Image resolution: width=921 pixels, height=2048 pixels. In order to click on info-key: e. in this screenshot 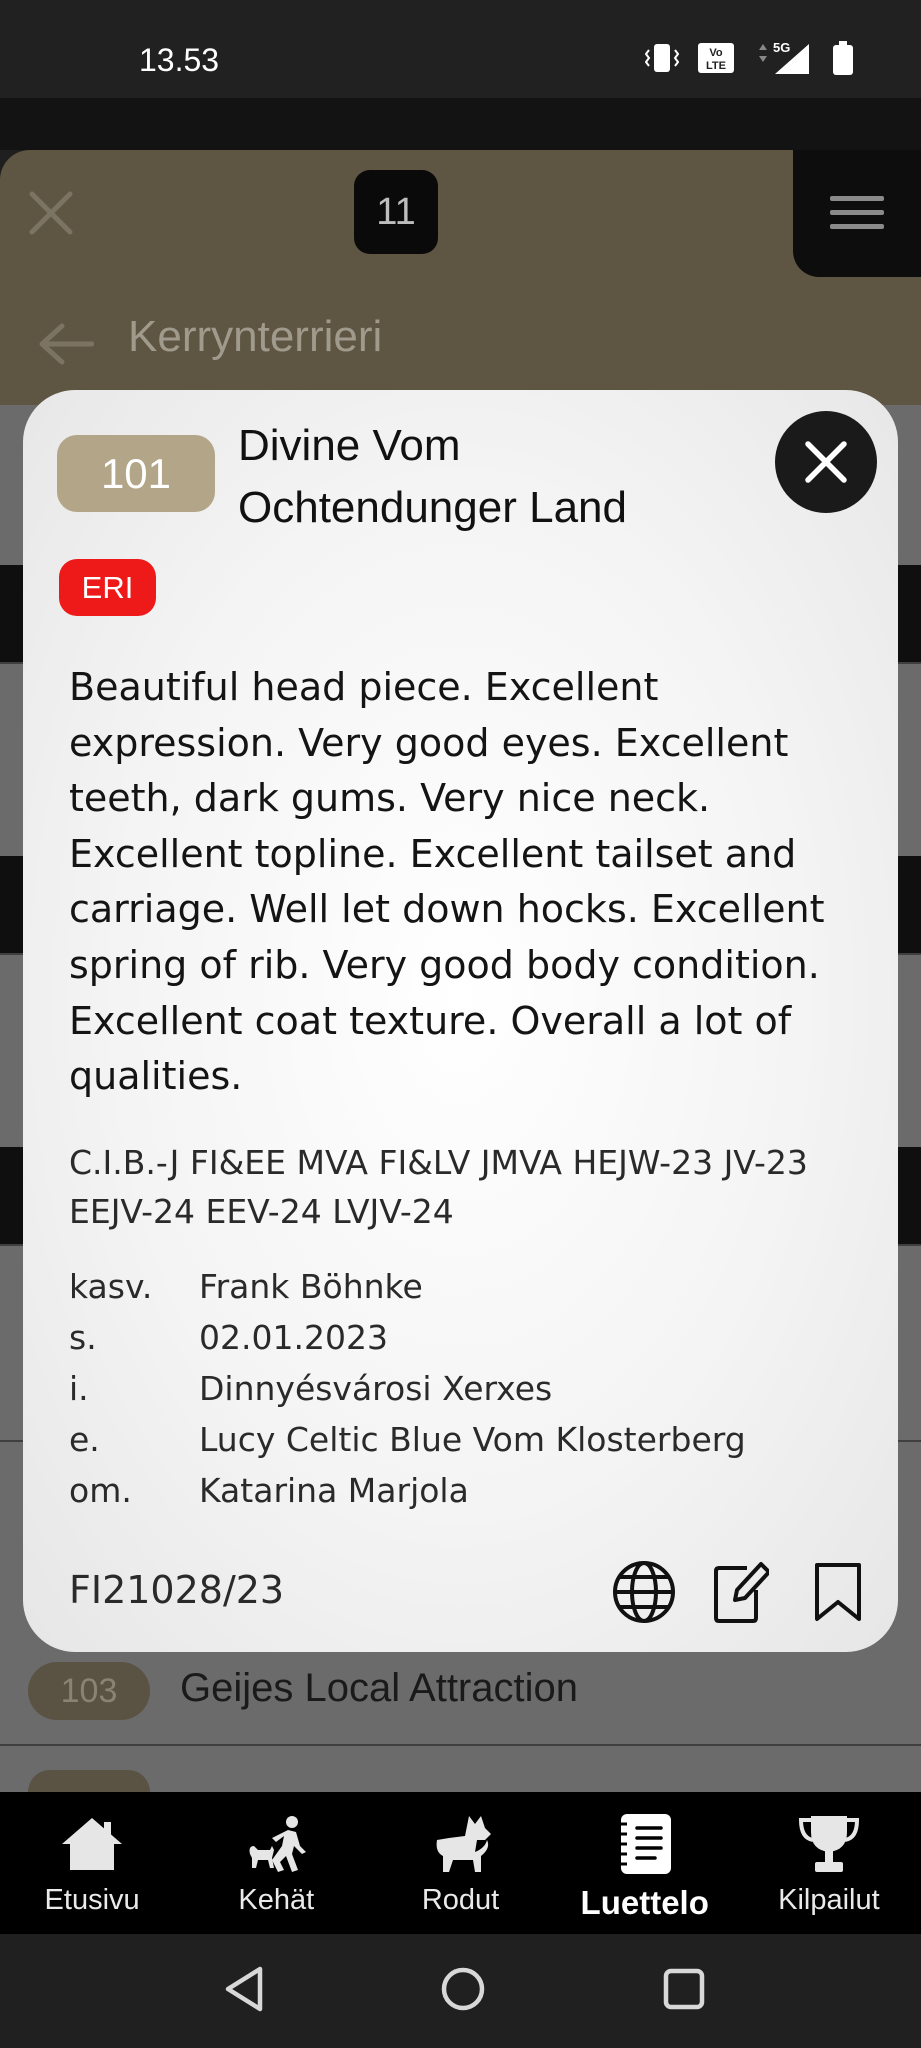, I will do `click(84, 1439)`.